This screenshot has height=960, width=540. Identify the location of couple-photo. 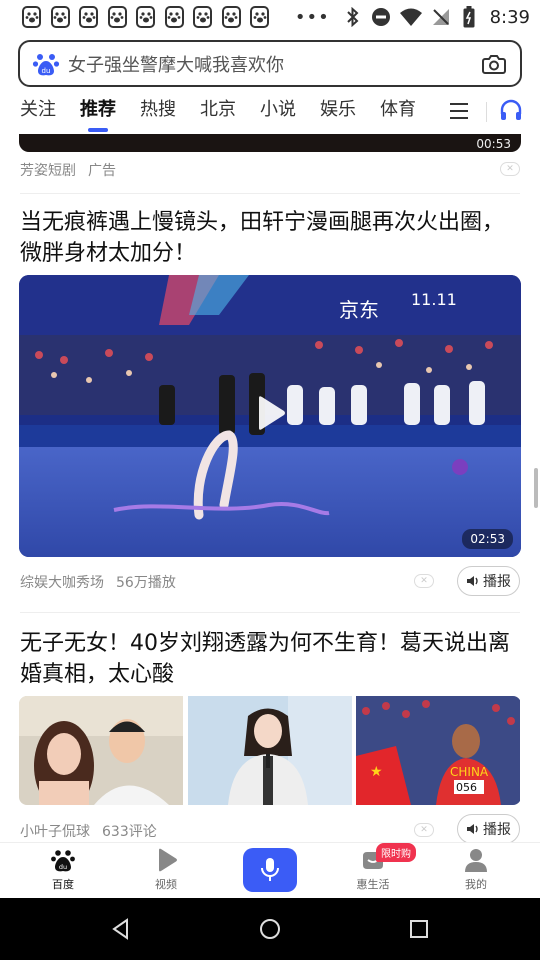
(101, 750).